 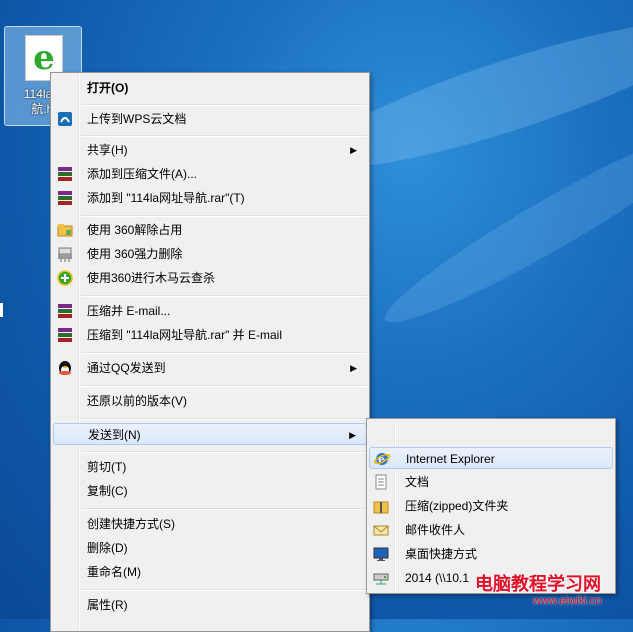 I want to click on menu-item-360-force-delete: 使用 360强力删除, so click(x=210, y=254).